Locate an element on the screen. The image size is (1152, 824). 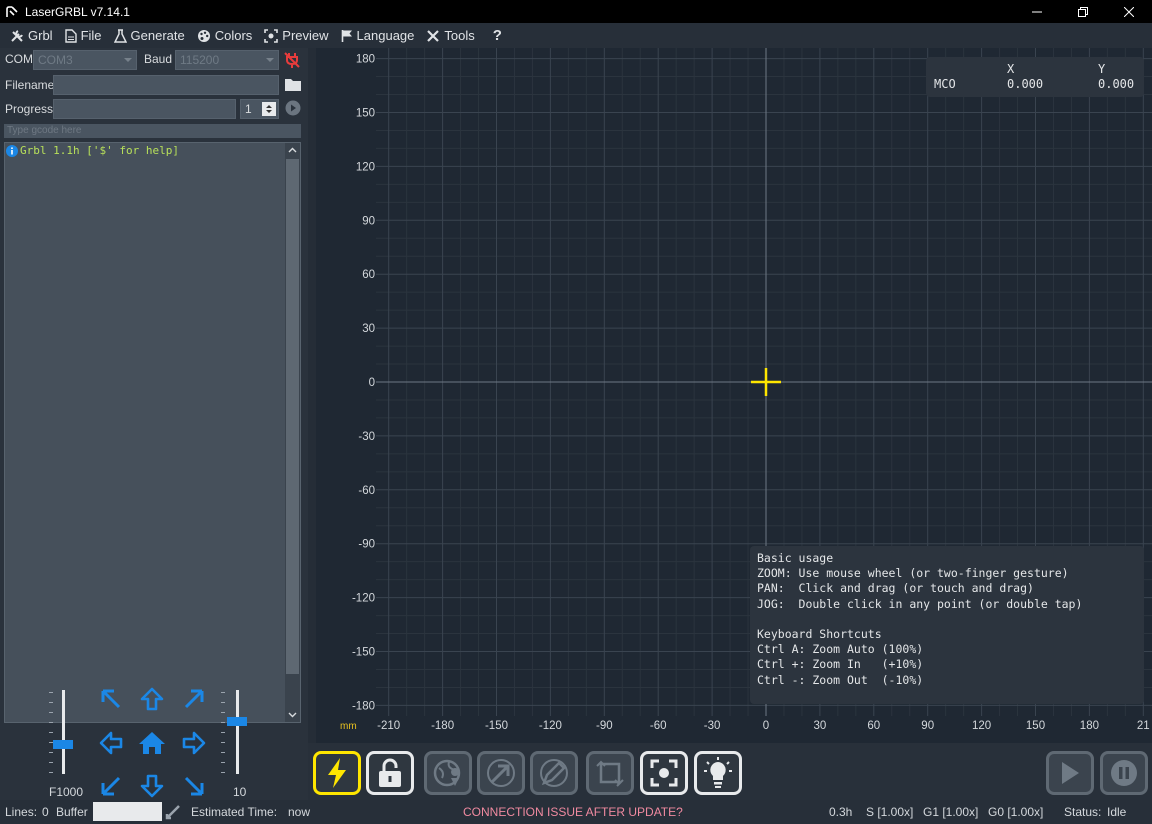
feed-slider is located at coordinates (63, 732).